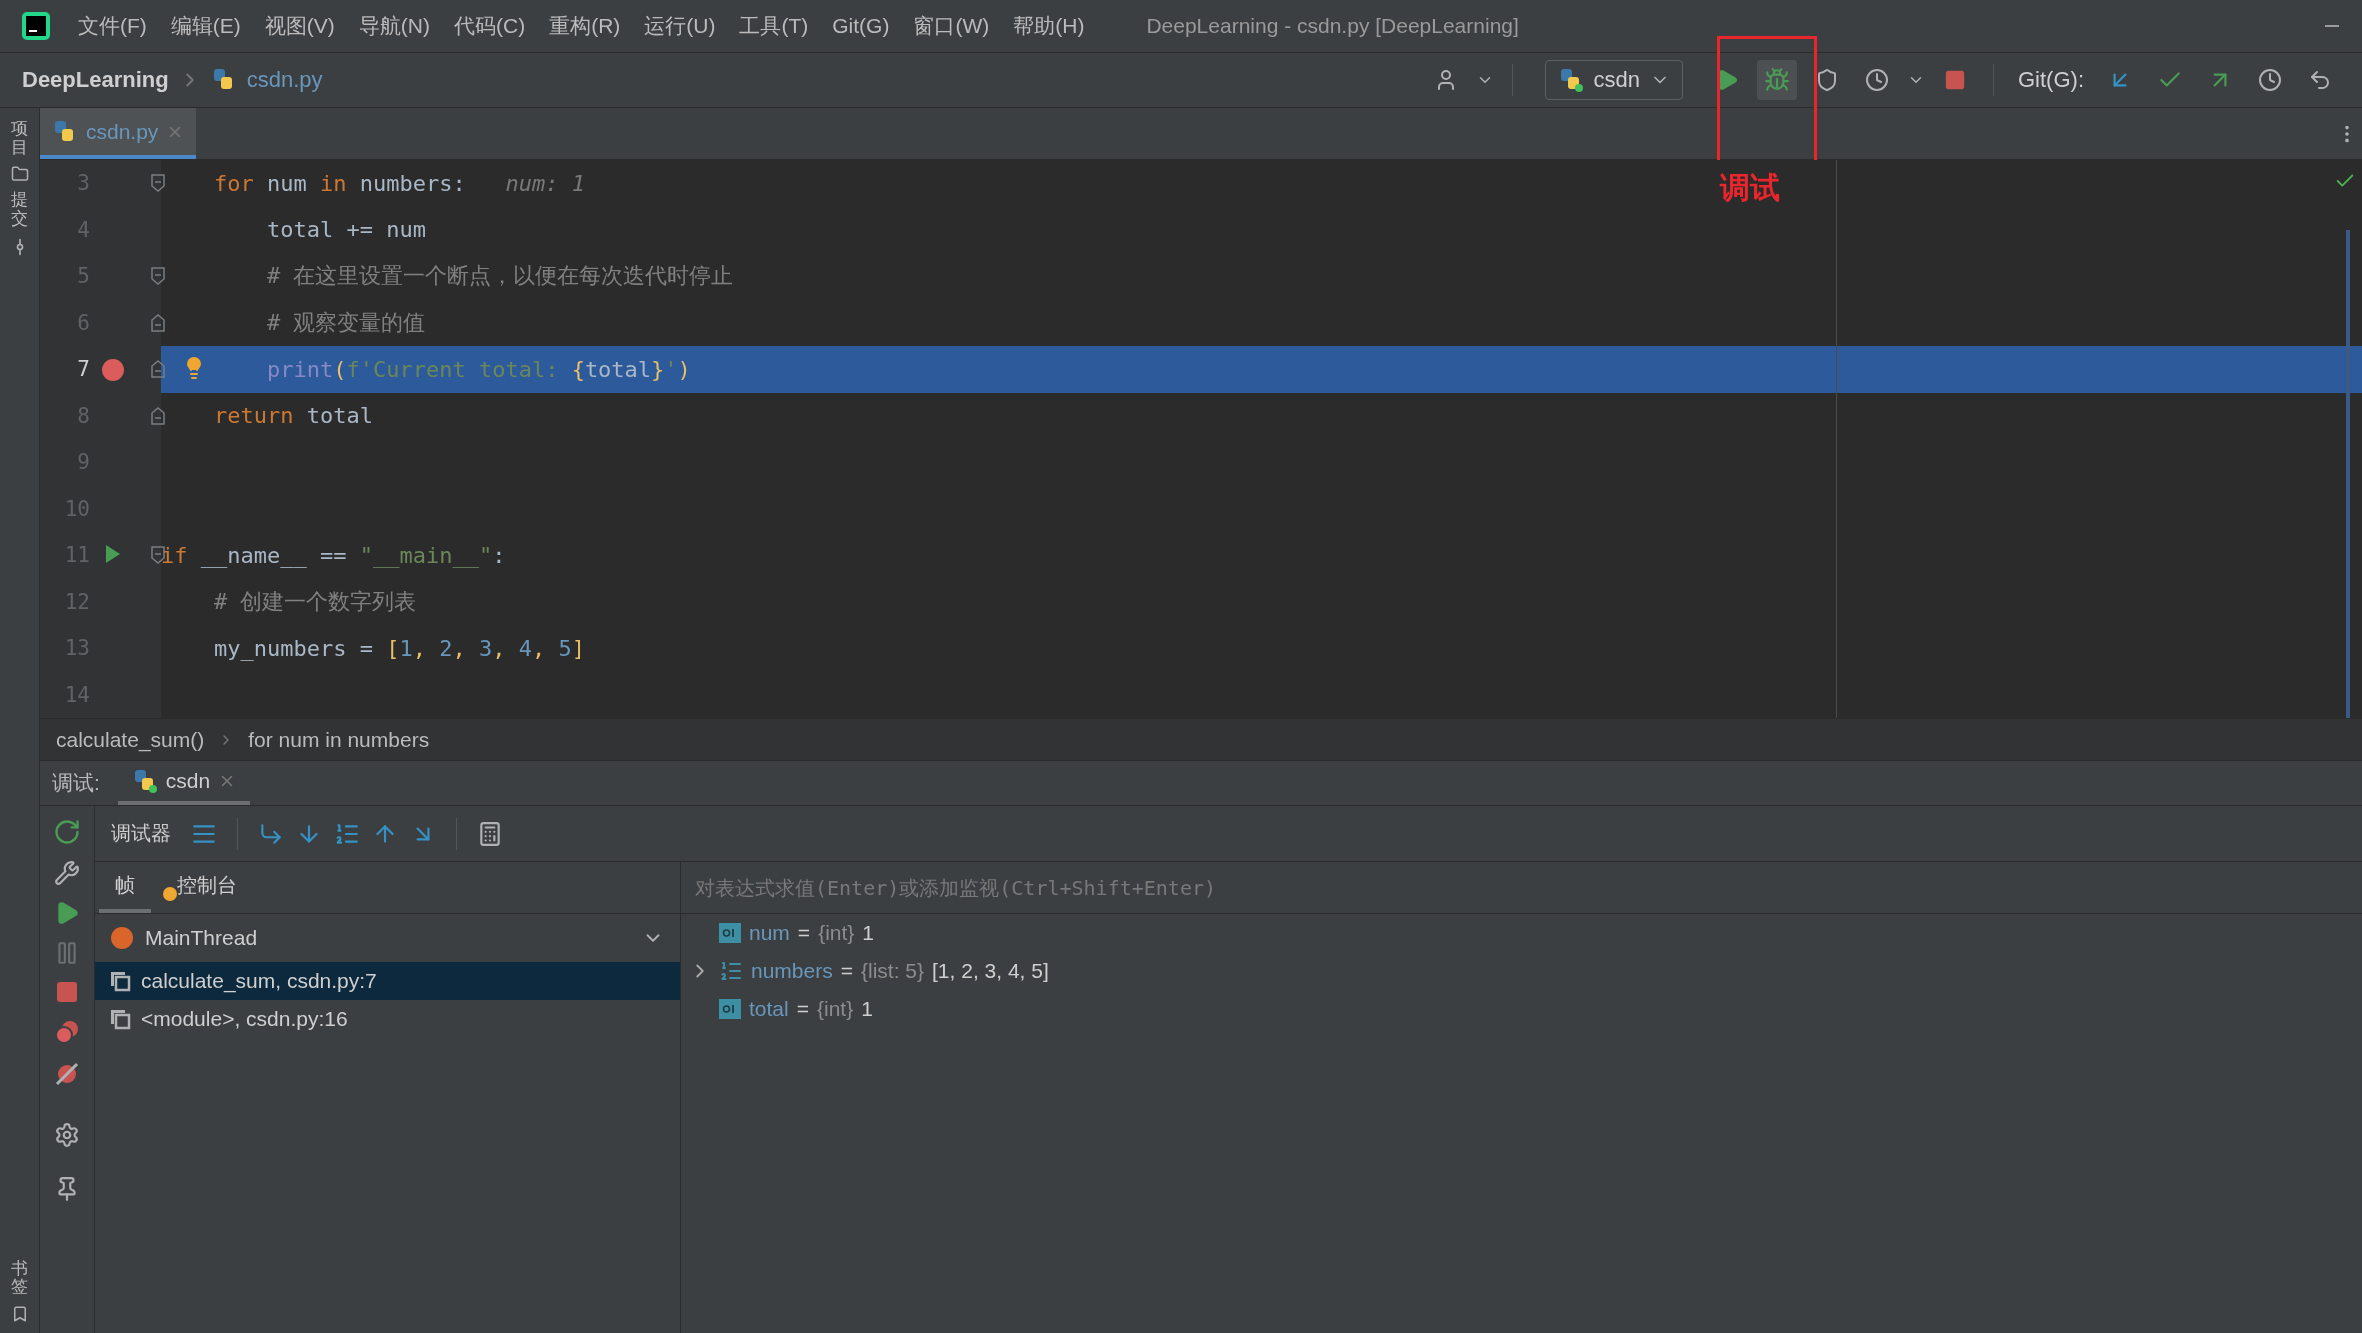 This screenshot has height=1333, width=2362. I want to click on breadcrumb-item: DeepLearning, so click(95, 80).